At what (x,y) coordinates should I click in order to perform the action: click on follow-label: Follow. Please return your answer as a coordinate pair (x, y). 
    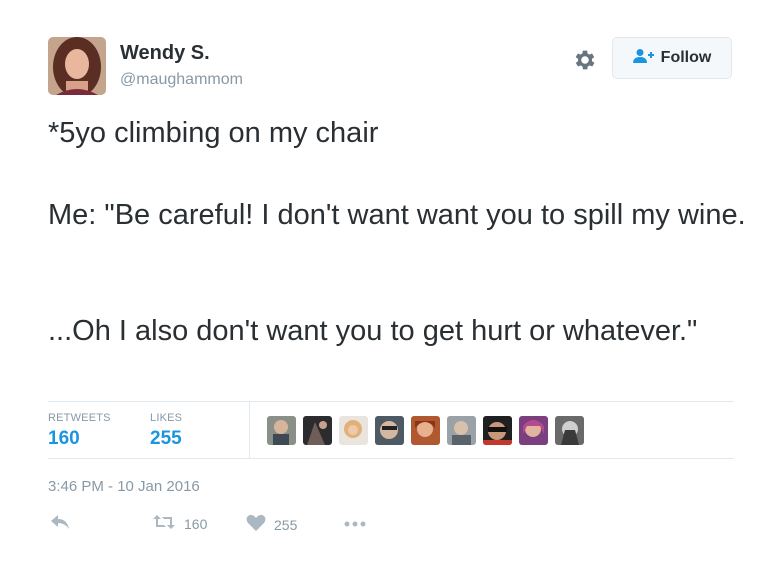
    Looking at the image, I should click on (686, 57).